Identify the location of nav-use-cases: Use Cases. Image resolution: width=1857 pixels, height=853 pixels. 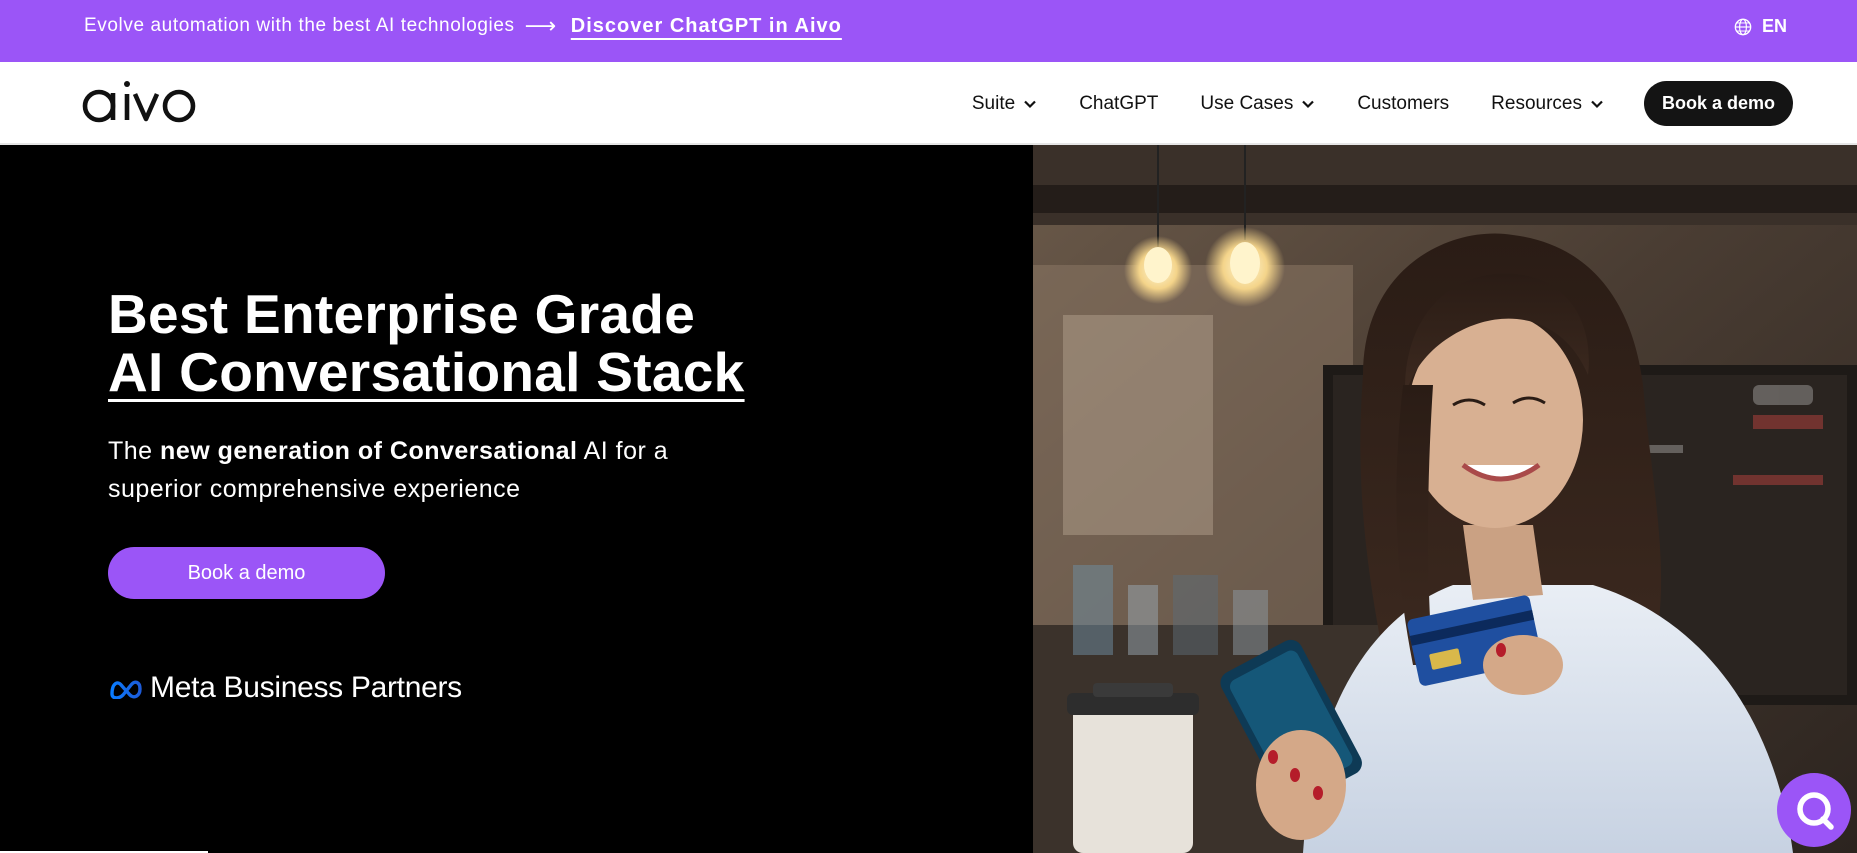
(1257, 104).